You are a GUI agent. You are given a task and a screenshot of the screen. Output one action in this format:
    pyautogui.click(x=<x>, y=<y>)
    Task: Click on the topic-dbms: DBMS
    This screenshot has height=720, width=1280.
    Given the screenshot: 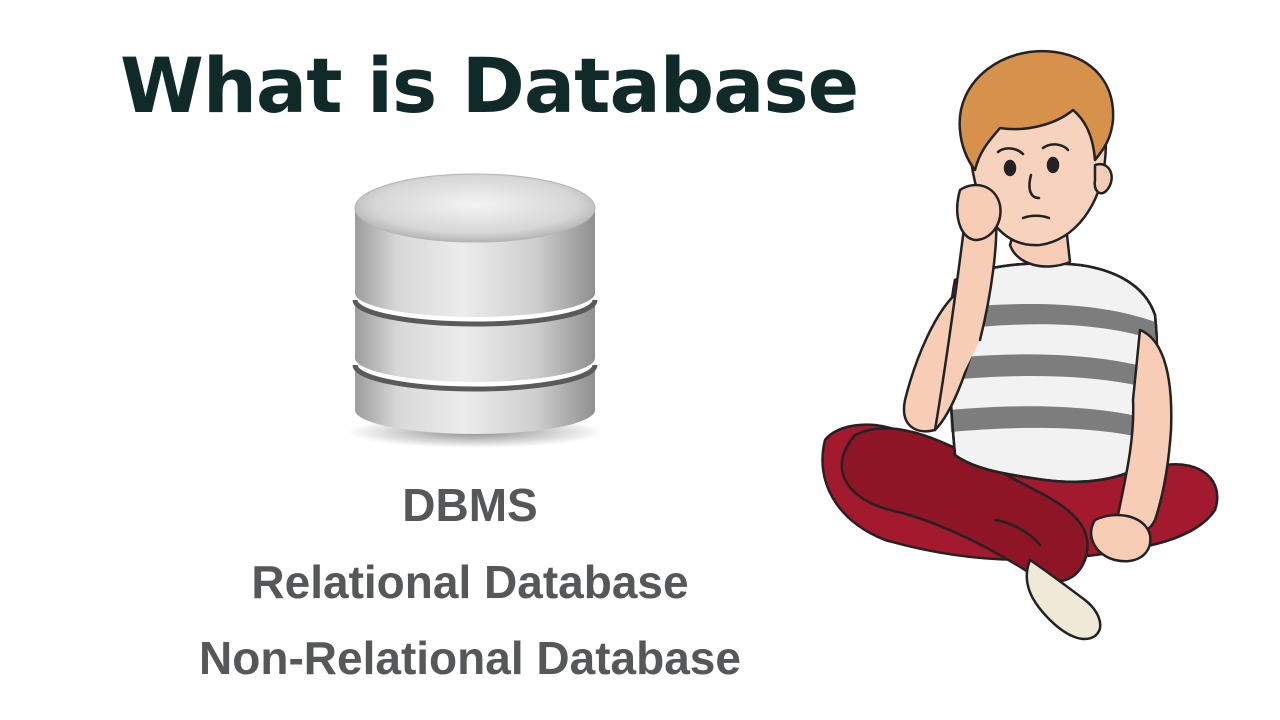 What is the action you would take?
    pyautogui.click(x=470, y=505)
    